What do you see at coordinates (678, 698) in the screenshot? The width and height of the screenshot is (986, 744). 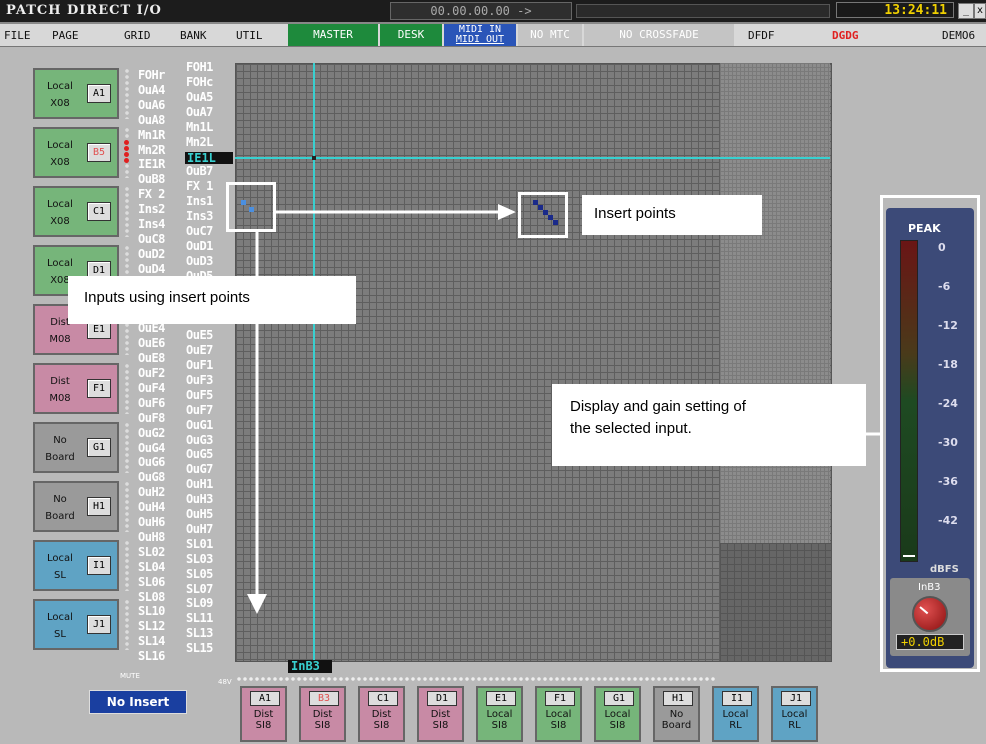 I see `board-id: H1` at bounding box center [678, 698].